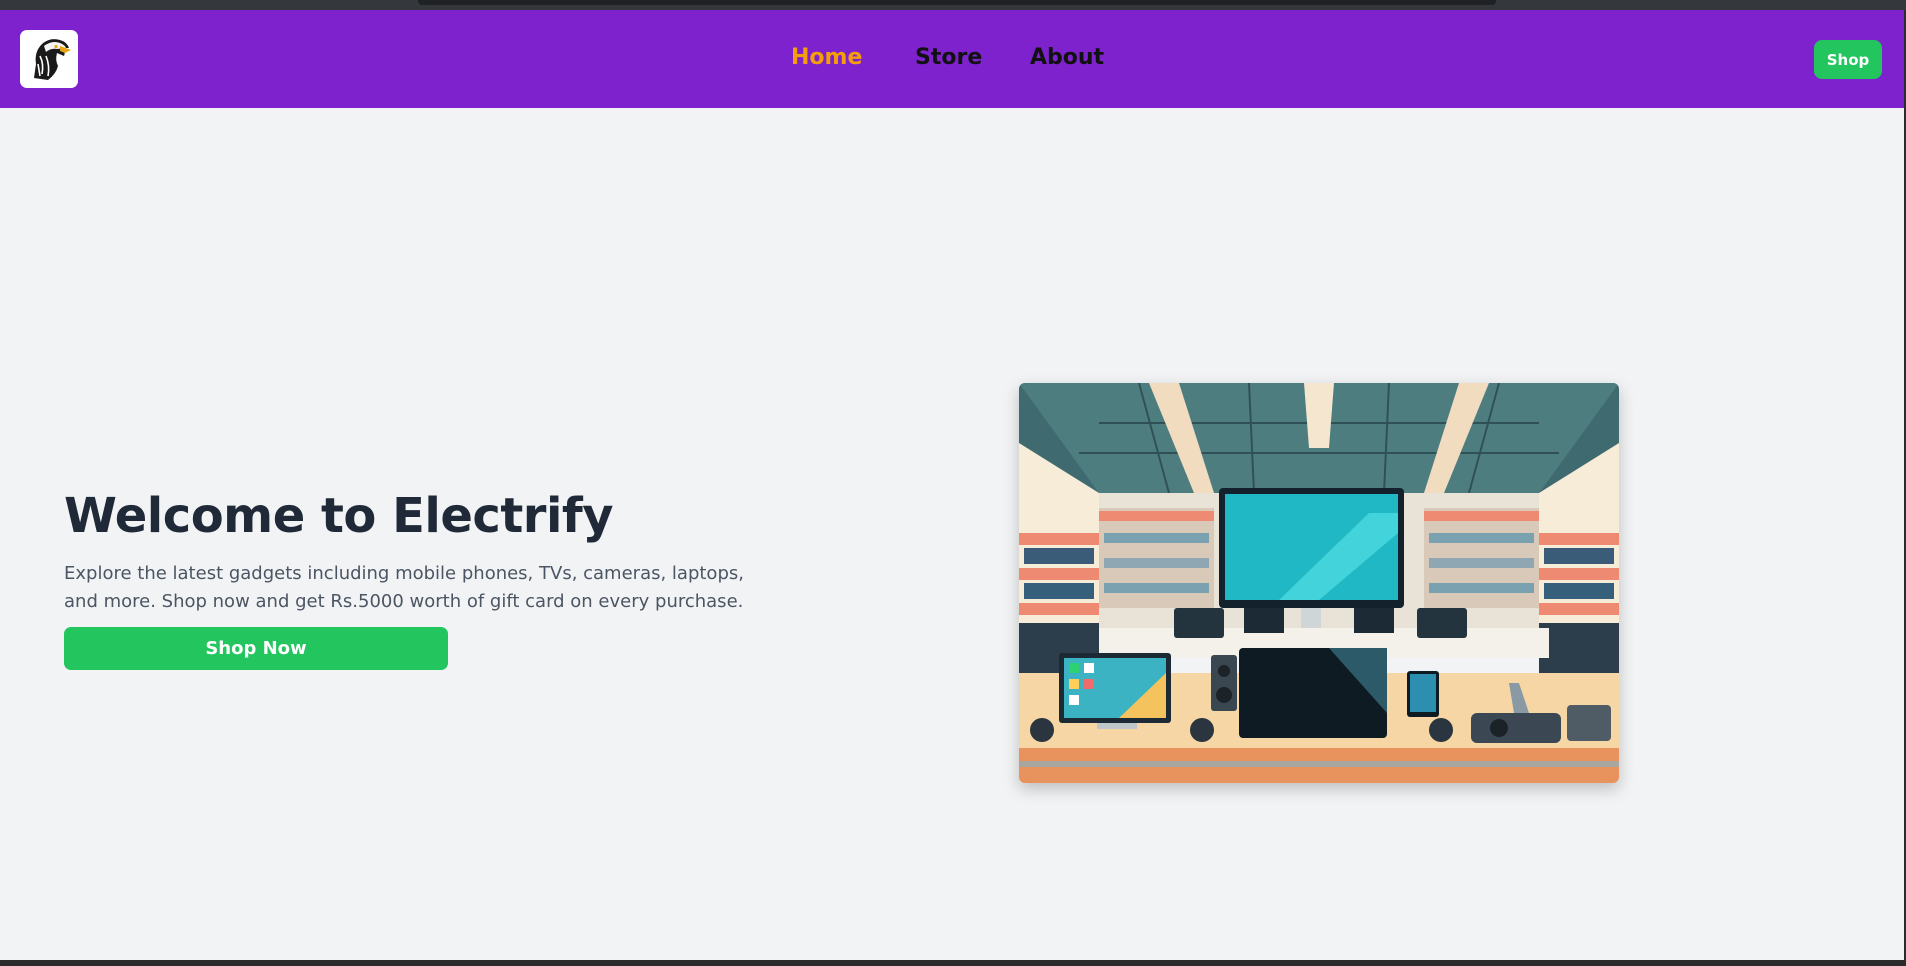 This screenshot has width=1906, height=966. Describe the element at coordinates (953, 963) in the screenshot. I see `window-bottom-strip` at that location.